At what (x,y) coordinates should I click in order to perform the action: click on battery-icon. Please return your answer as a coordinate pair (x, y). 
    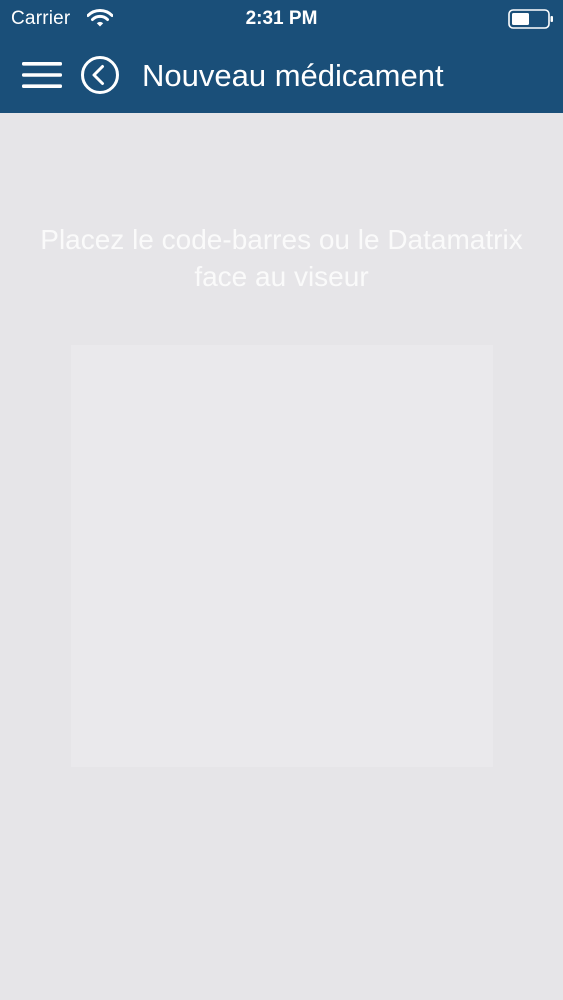
    Looking at the image, I should click on (530, 19).